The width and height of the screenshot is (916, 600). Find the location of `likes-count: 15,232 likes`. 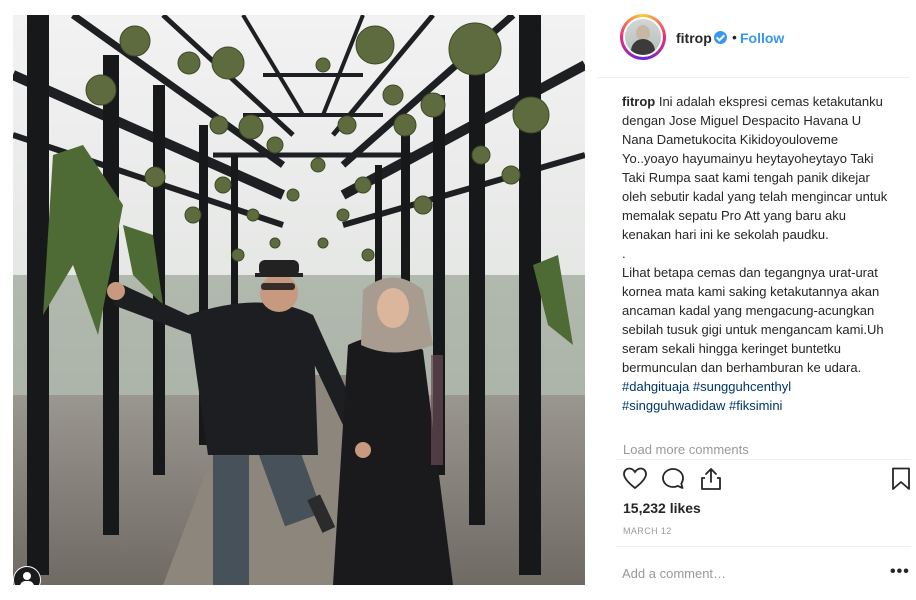

likes-count: 15,232 likes is located at coordinates (662, 508).